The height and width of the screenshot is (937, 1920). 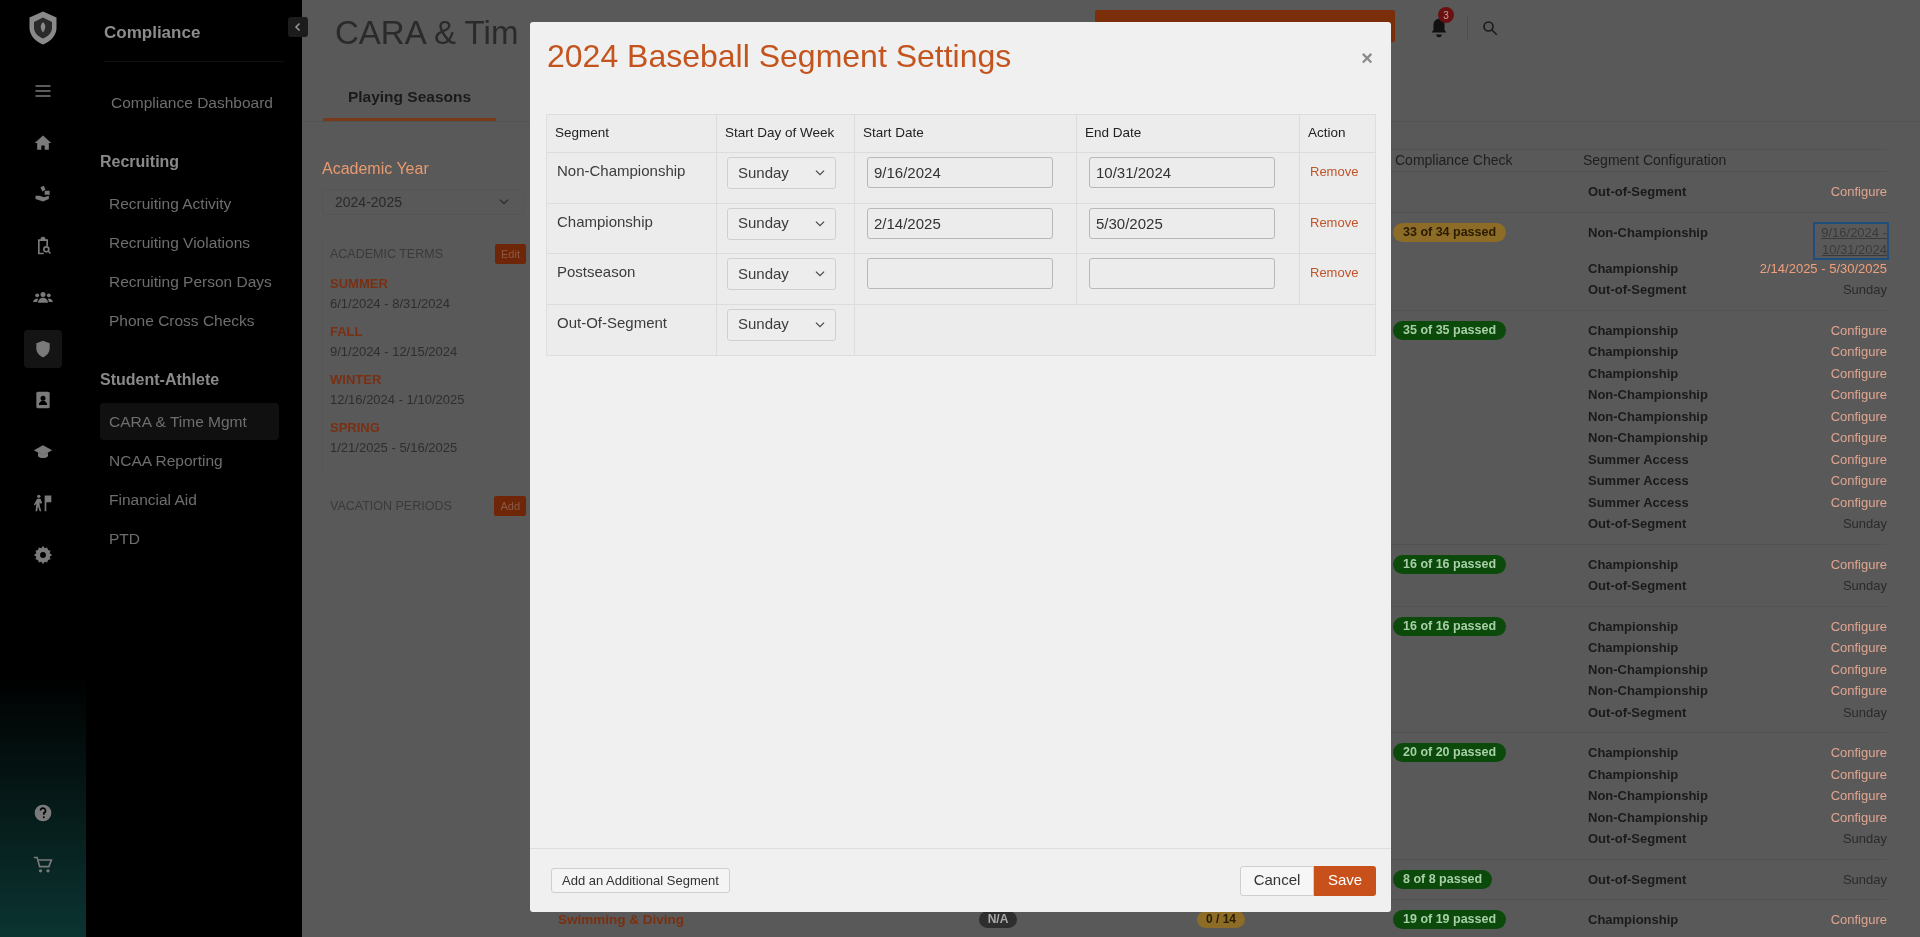 I want to click on column-header: Compliance Check, so click(x=1454, y=160).